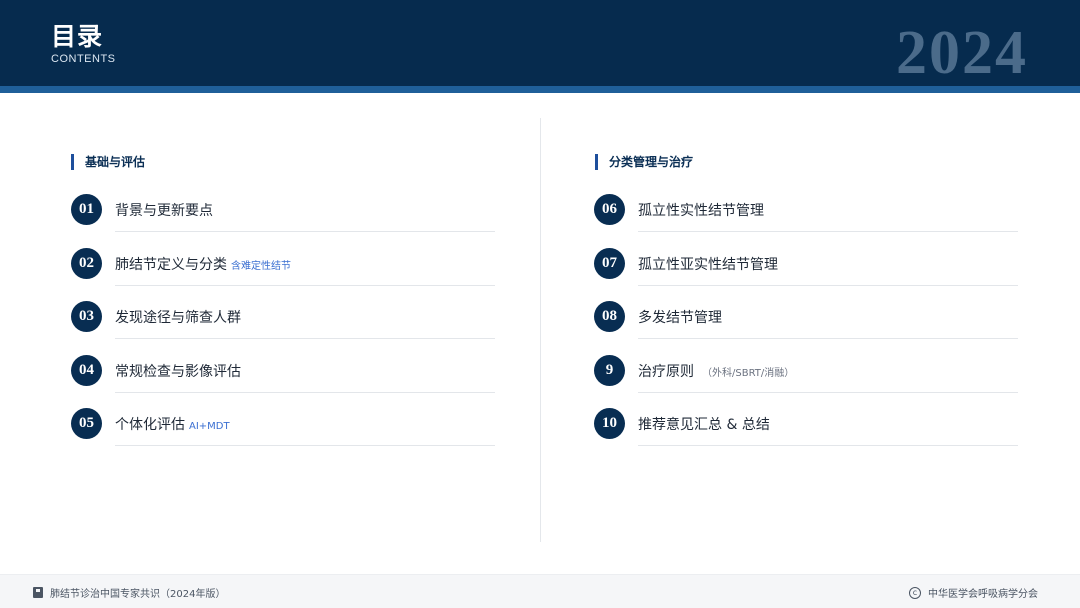  What do you see at coordinates (701, 211) in the screenshot?
I see `item-label: 孤立性实性结节管理` at bounding box center [701, 211].